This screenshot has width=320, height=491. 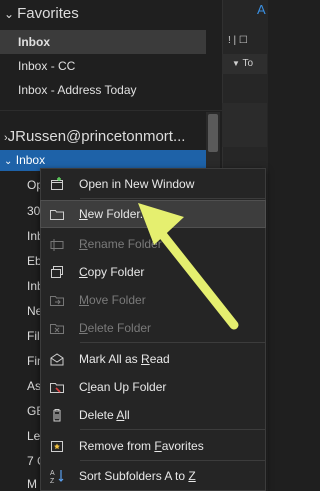 I want to click on menu-item-label: Mark All as Read, so click(x=121, y=359).